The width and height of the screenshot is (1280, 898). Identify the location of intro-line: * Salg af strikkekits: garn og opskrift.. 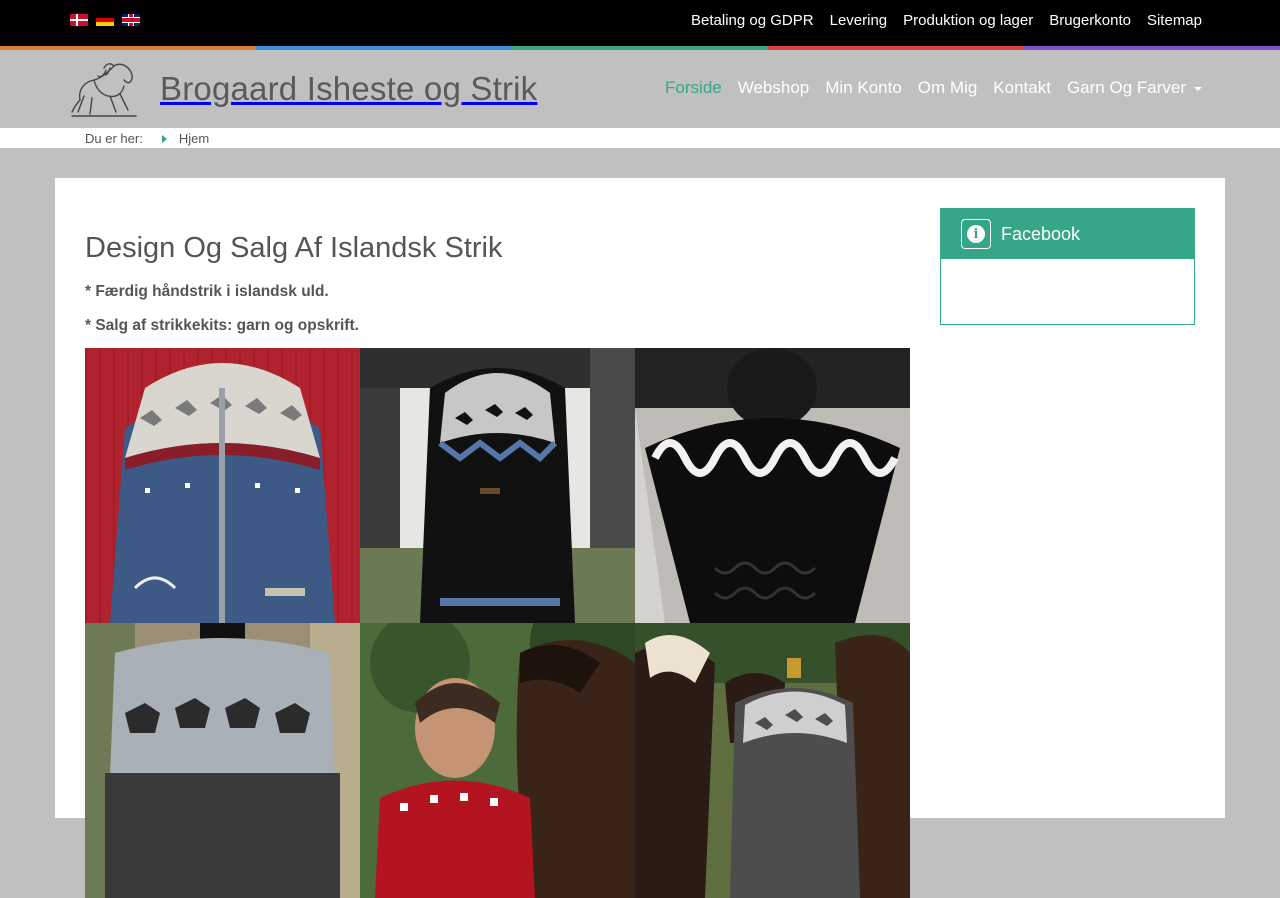
(222, 325).